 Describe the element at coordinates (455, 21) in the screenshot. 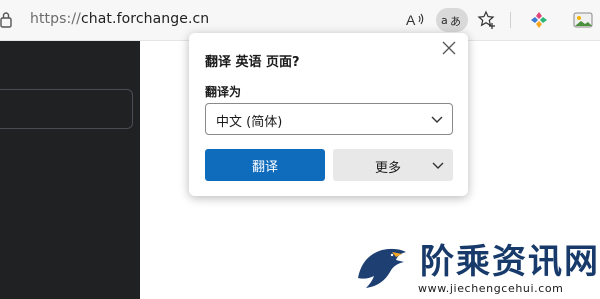

I see `svg-text: あ` at that location.